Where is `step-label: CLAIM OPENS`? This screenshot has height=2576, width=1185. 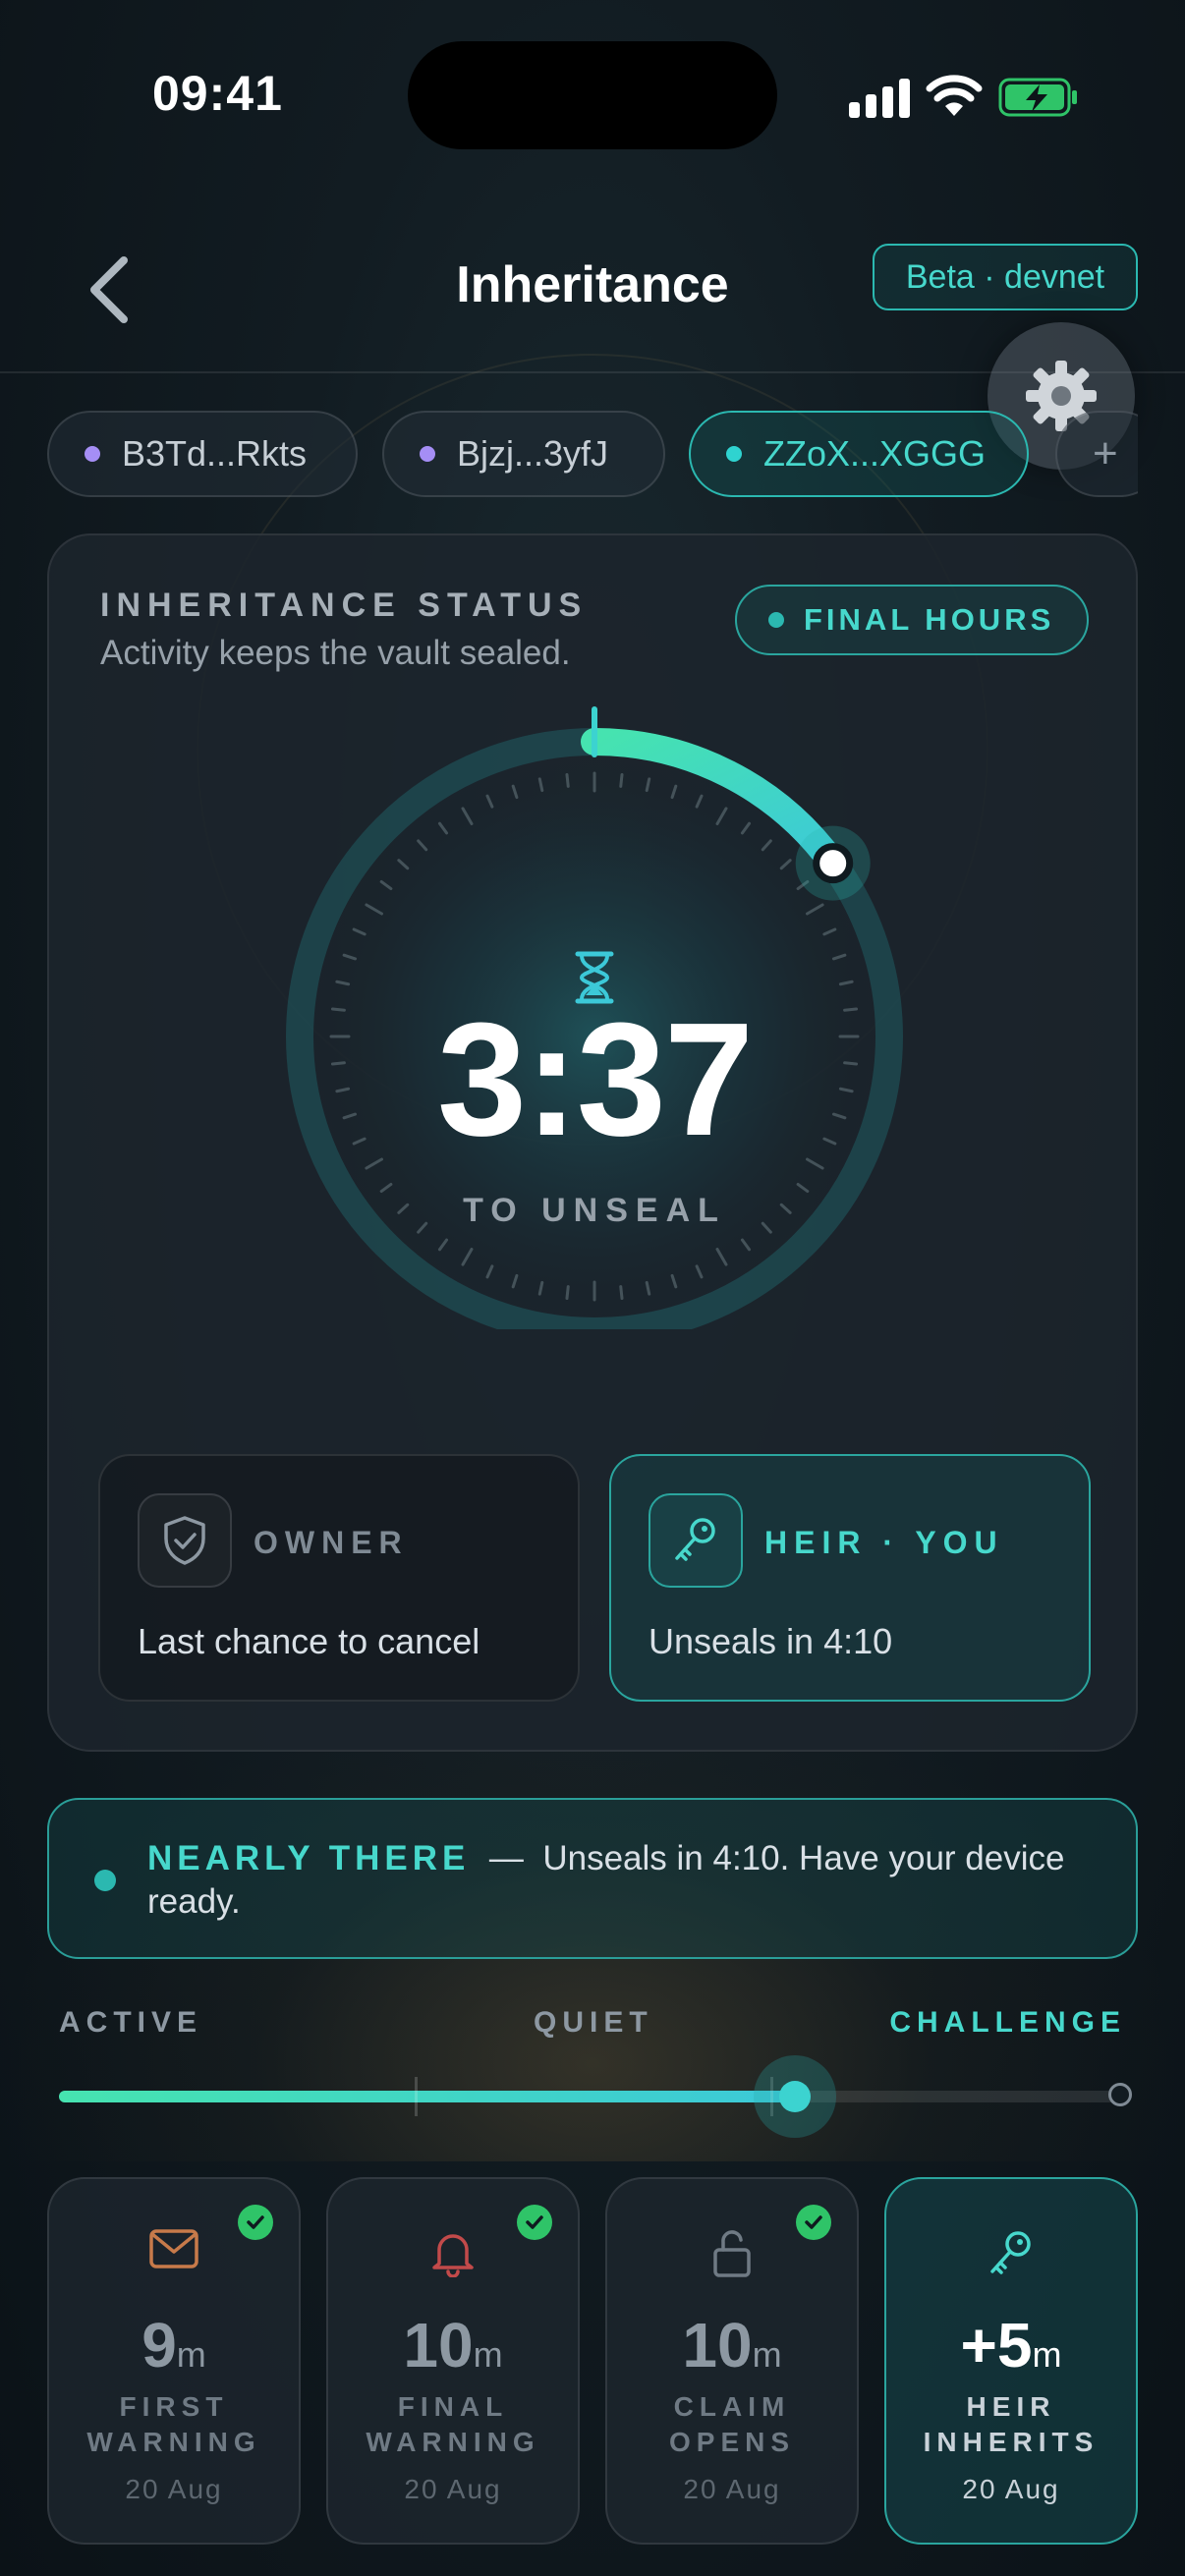 step-label: CLAIM OPENS is located at coordinates (732, 2424).